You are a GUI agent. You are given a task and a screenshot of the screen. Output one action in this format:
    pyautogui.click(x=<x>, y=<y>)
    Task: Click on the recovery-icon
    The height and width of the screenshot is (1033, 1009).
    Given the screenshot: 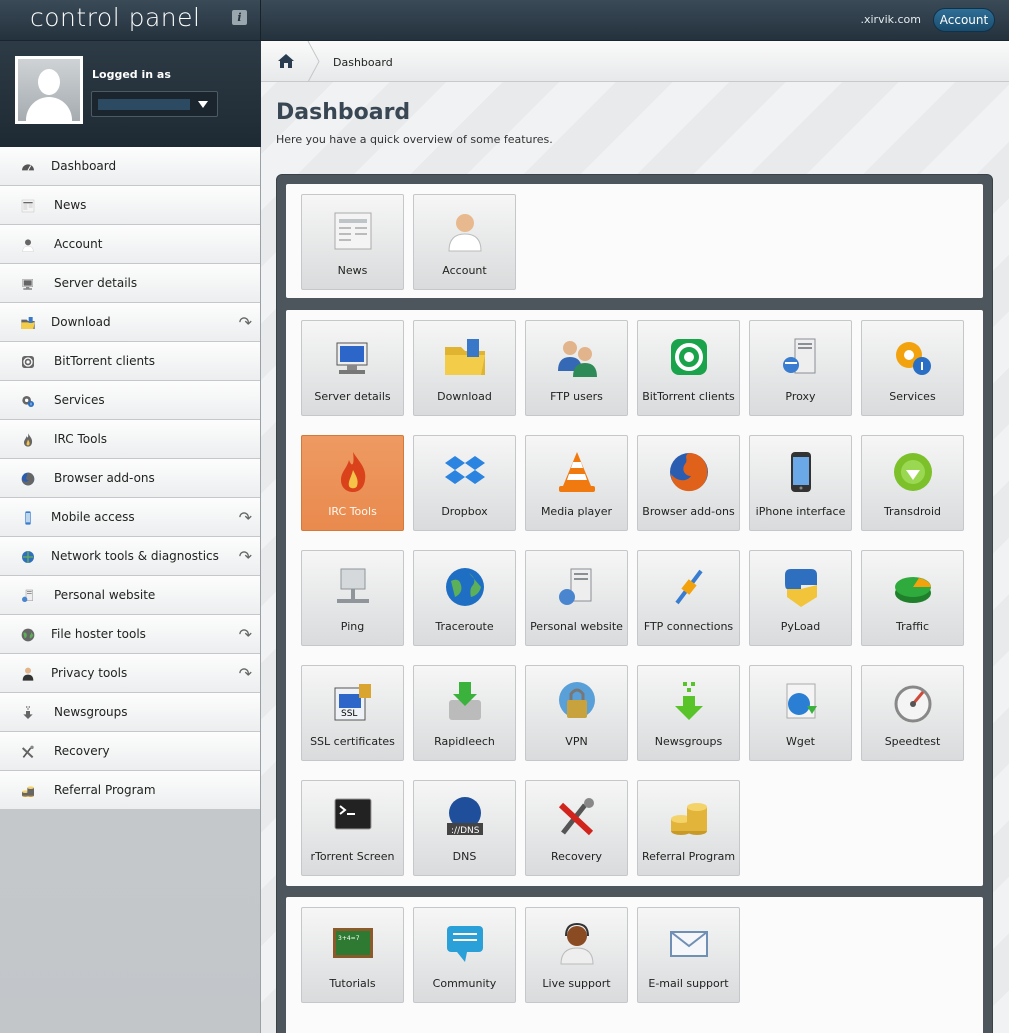 What is the action you would take?
    pyautogui.click(x=28, y=752)
    